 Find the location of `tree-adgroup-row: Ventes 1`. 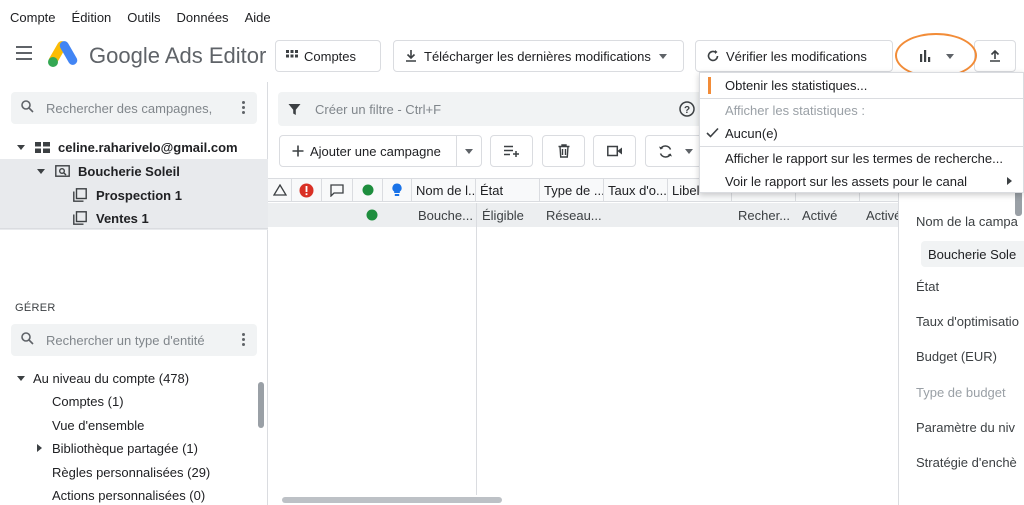

tree-adgroup-row: Ventes 1 is located at coordinates (134, 218).